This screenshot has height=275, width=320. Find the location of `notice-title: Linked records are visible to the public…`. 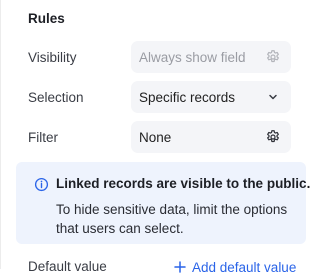

notice-title: Linked records are visible to the public… is located at coordinates (183, 183).